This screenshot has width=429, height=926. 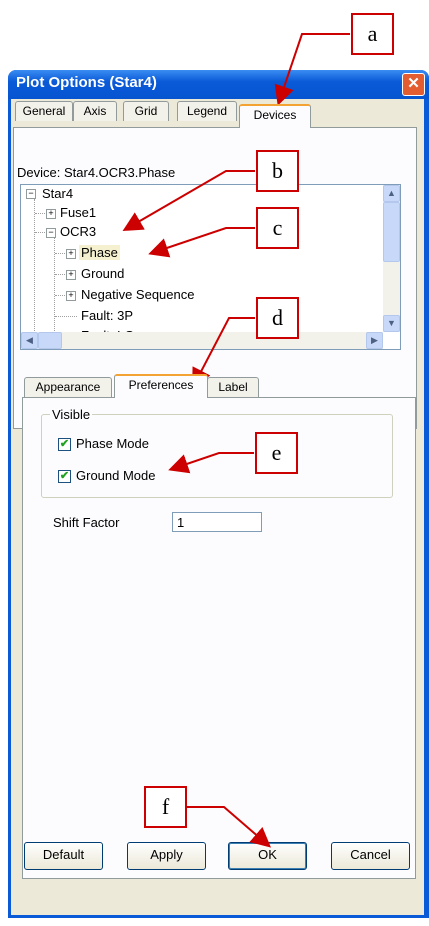 I want to click on tab-general-label: General, so click(x=44, y=111).